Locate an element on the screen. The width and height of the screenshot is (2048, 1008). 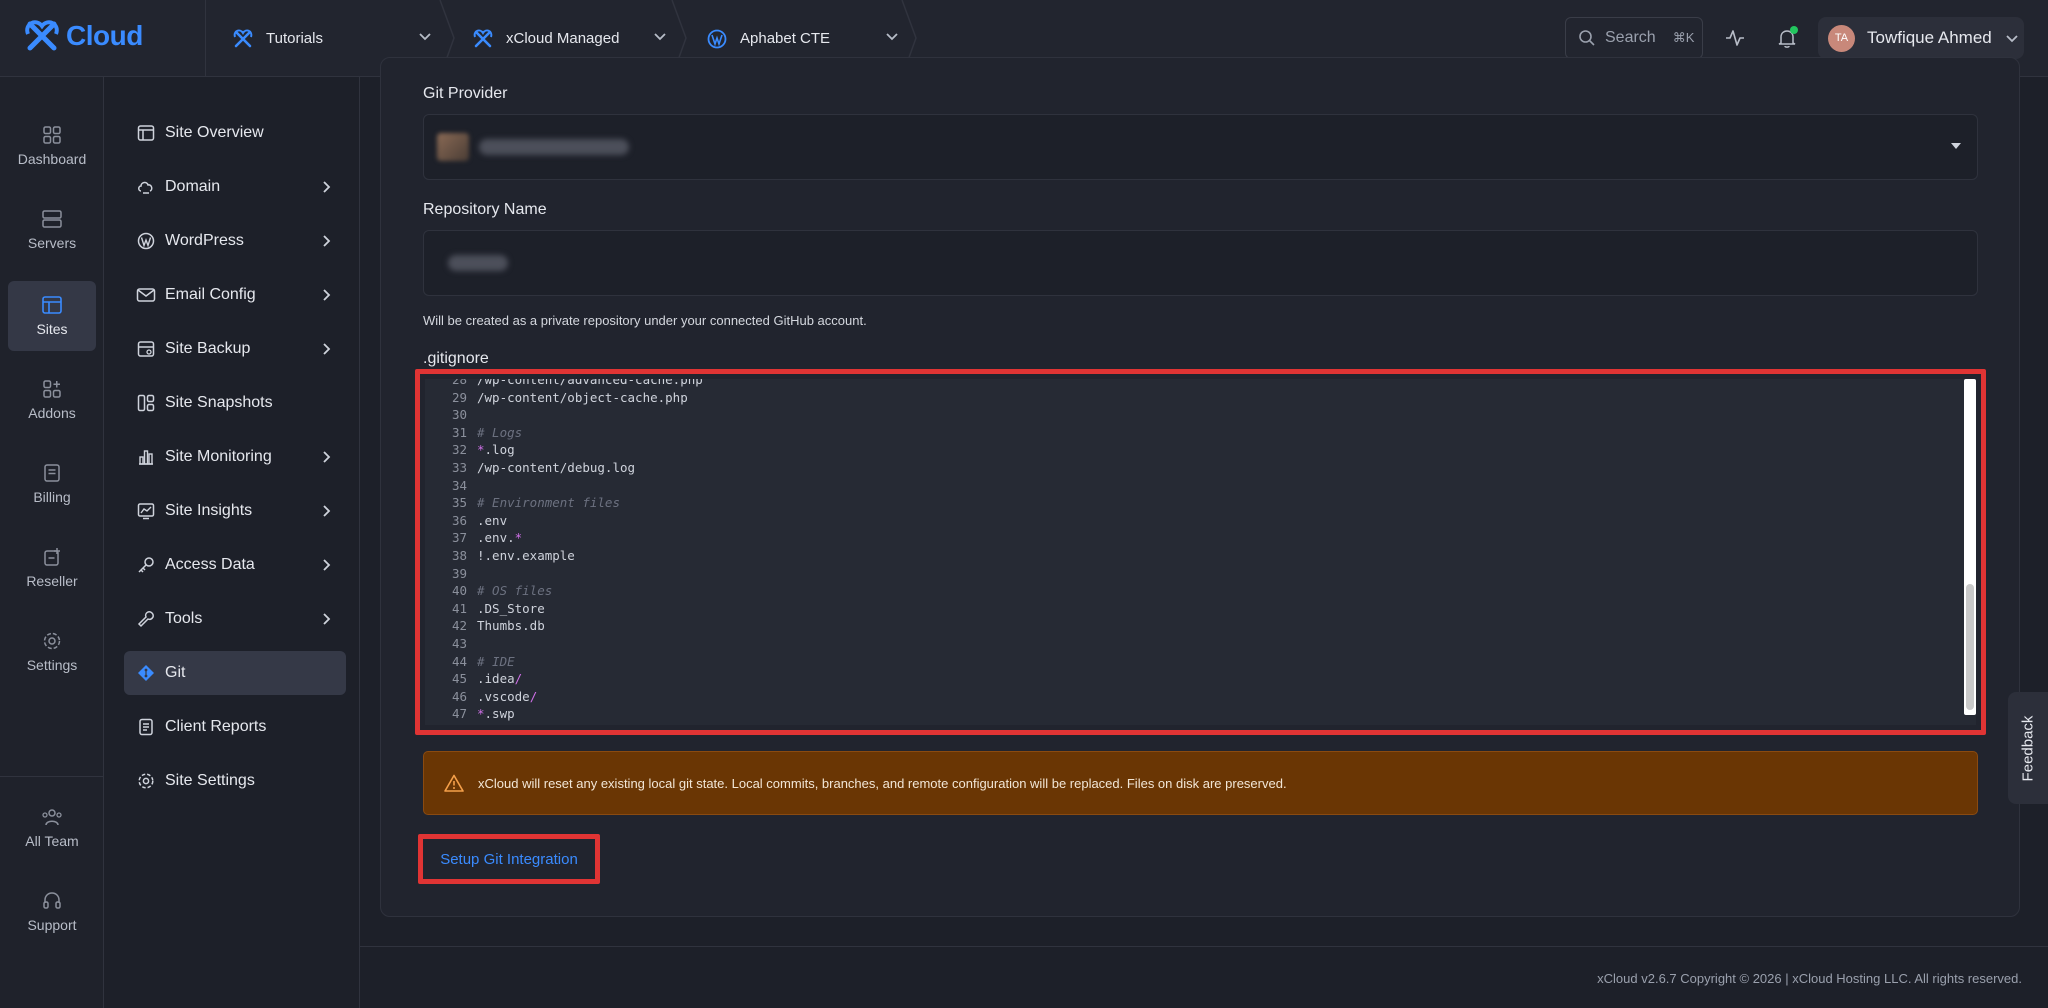
nav-reseller: Reseller is located at coordinates (52, 568).